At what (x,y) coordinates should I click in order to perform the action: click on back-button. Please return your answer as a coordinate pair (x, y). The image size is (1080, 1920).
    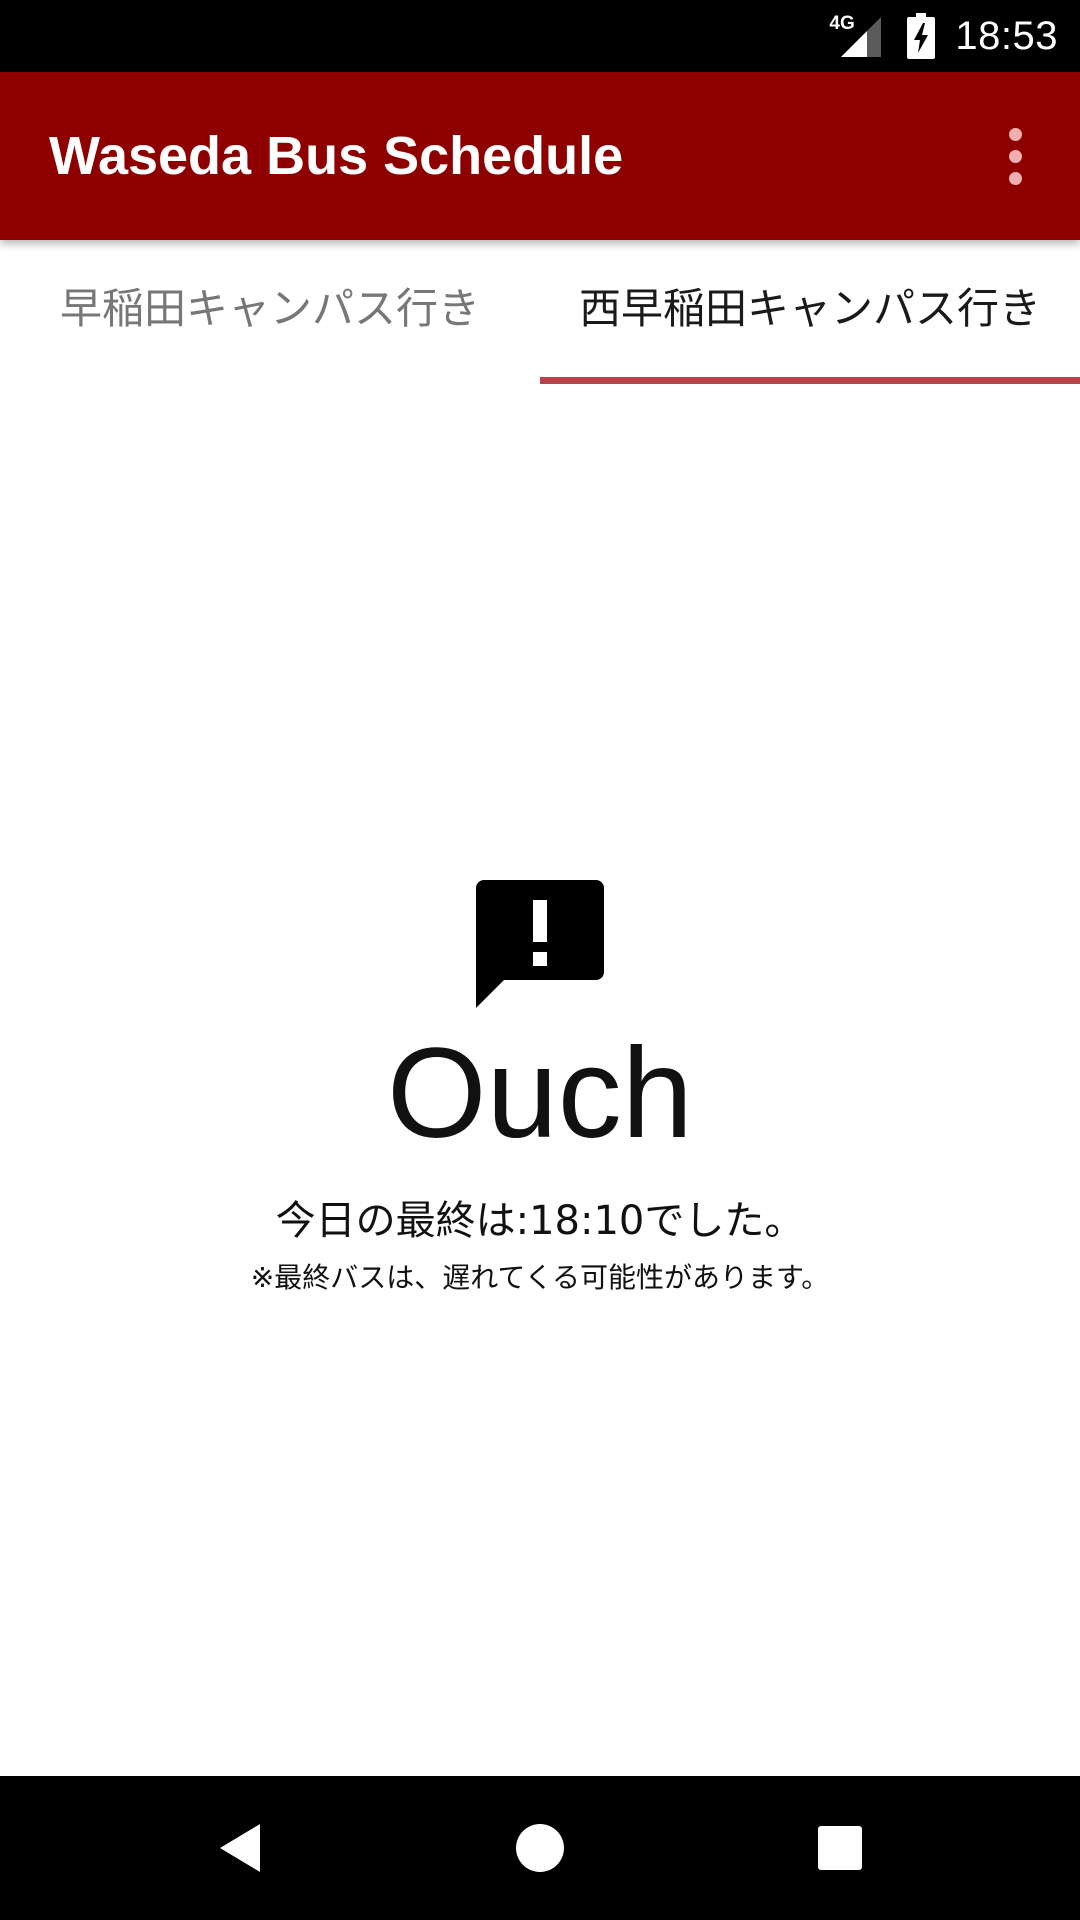
    Looking at the image, I should click on (240, 1848).